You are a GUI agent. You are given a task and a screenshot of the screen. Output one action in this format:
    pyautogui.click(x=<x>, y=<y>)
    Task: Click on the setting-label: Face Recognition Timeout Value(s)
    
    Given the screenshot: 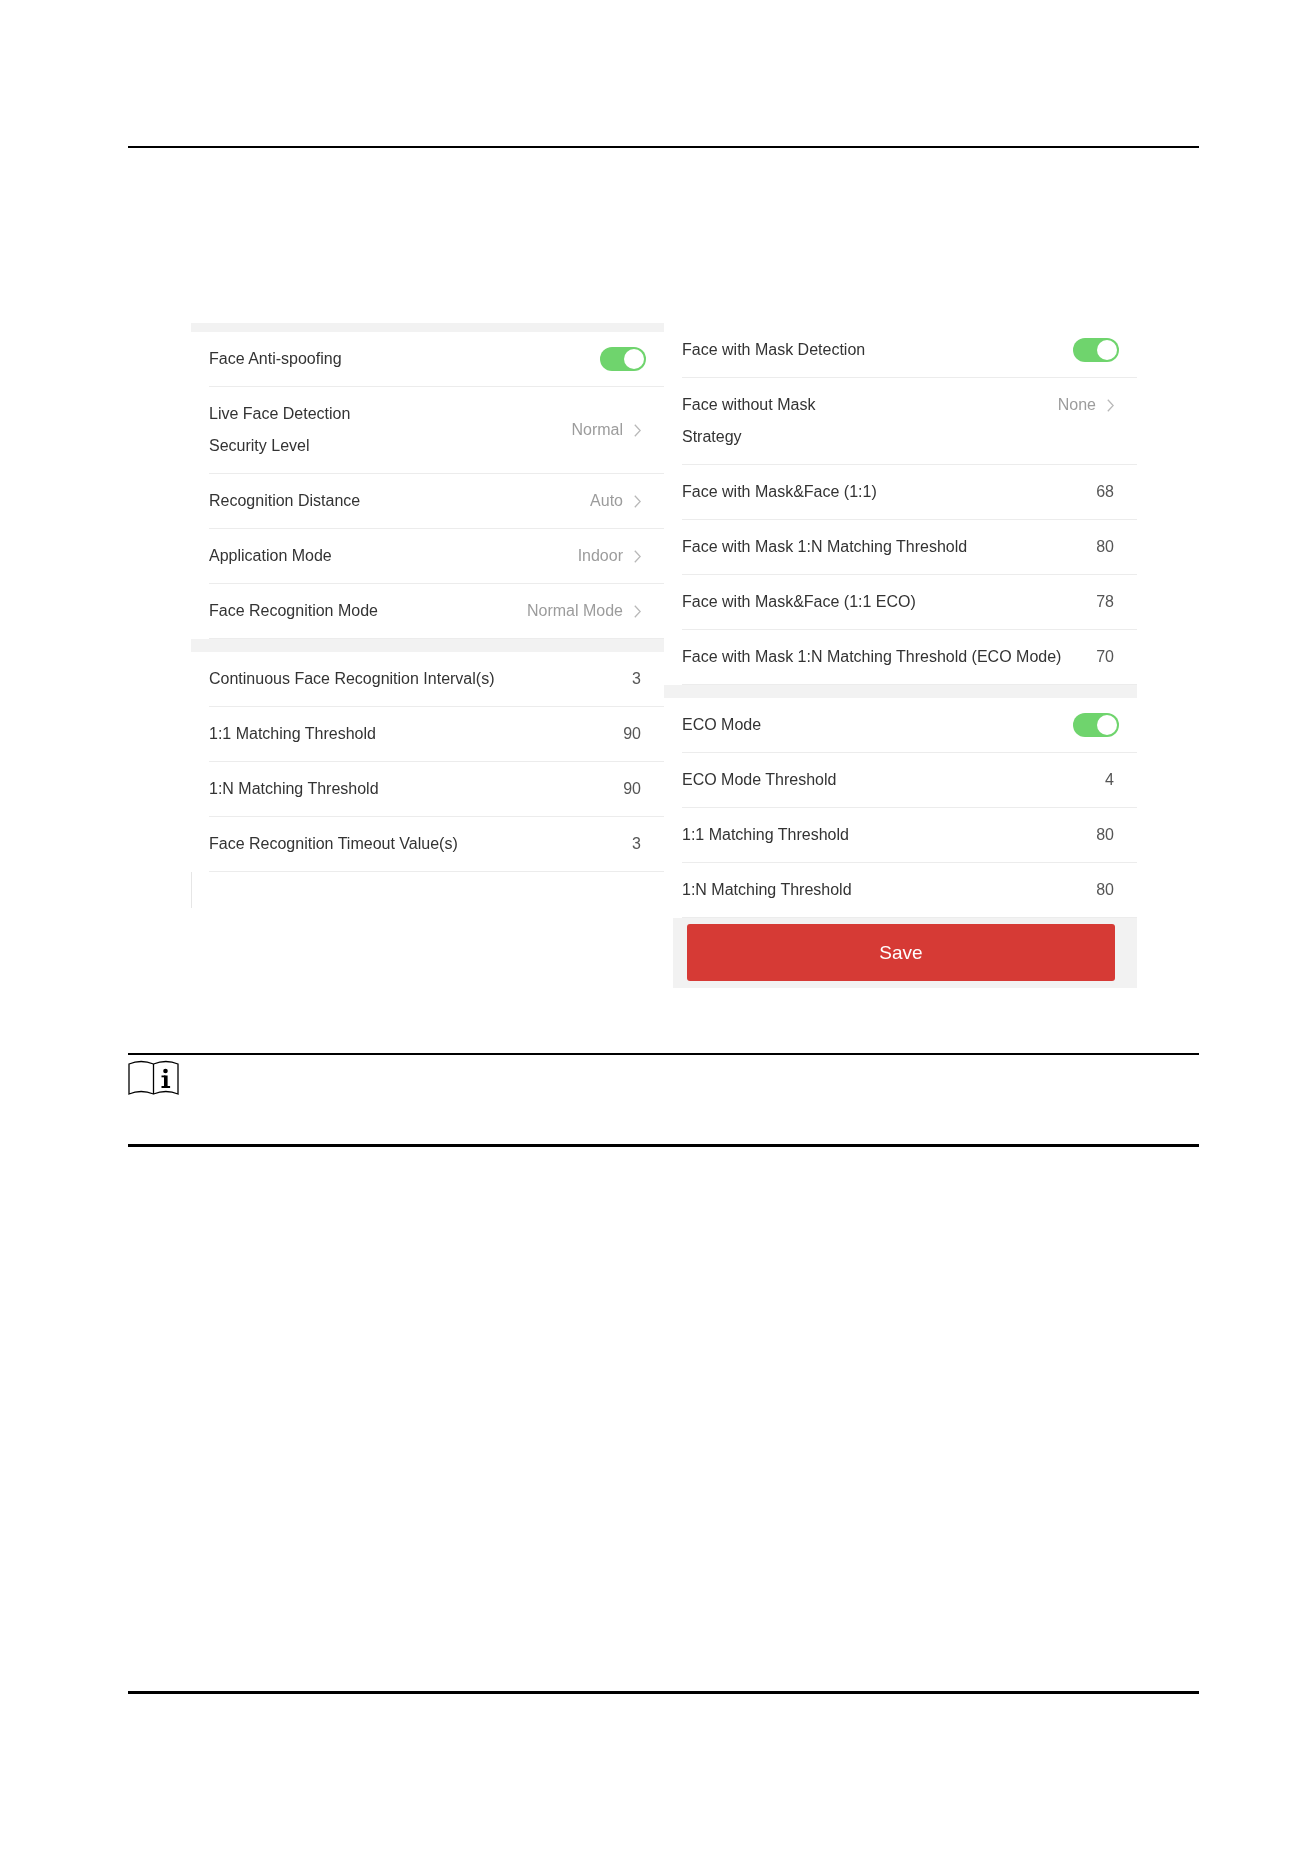 What is the action you would take?
    pyautogui.click(x=334, y=844)
    